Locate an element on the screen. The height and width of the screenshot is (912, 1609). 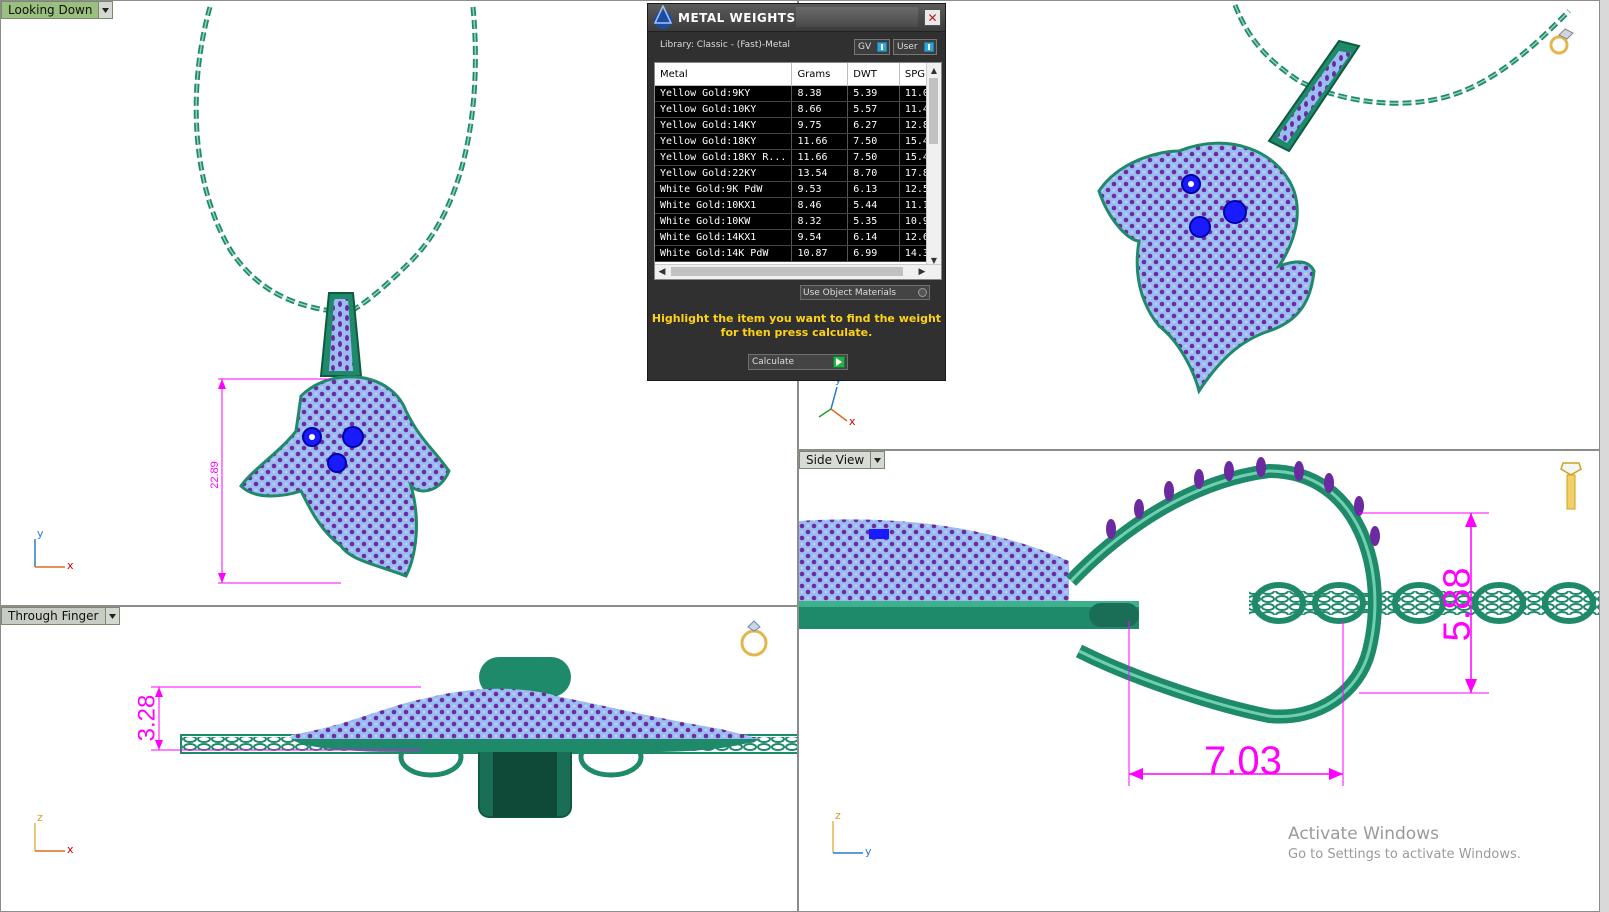
cell-dwt: 6.27 is located at coordinates (873, 125).